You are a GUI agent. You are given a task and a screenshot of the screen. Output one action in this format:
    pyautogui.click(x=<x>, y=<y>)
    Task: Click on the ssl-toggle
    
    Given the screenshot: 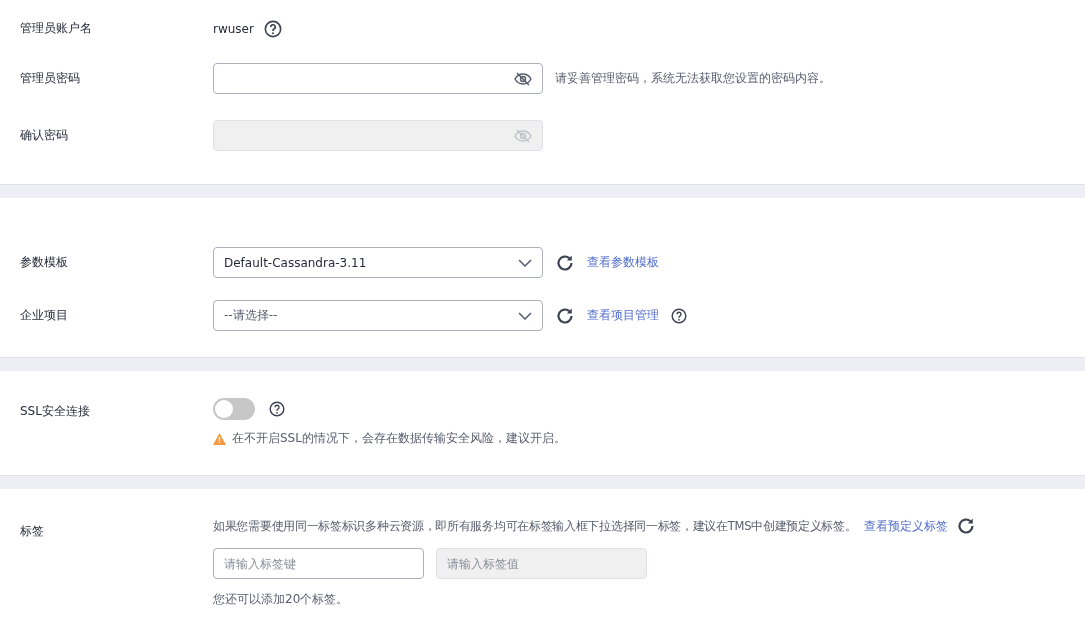 What is the action you would take?
    pyautogui.click(x=234, y=409)
    